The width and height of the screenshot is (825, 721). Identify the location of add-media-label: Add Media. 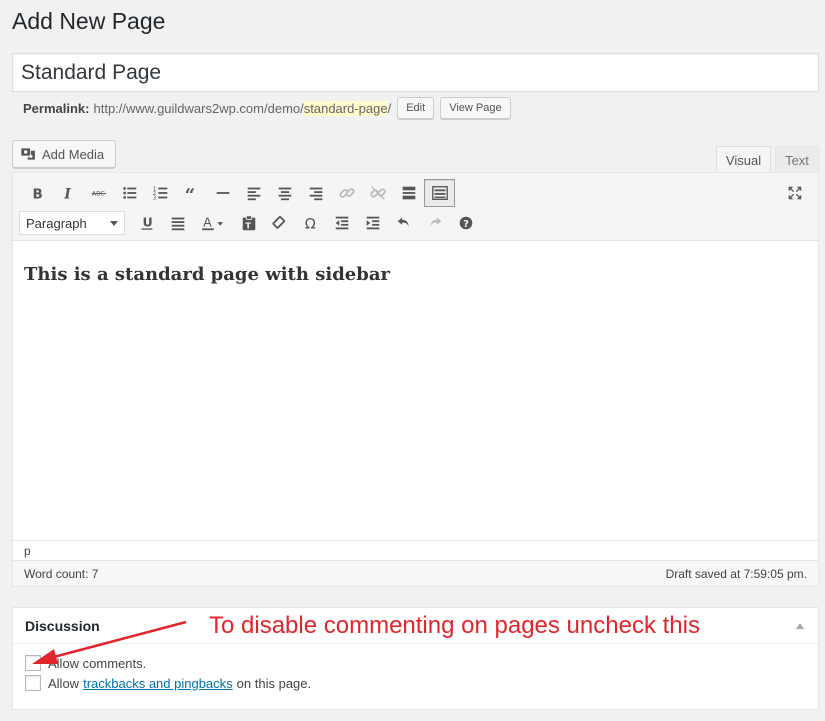
(73, 154).